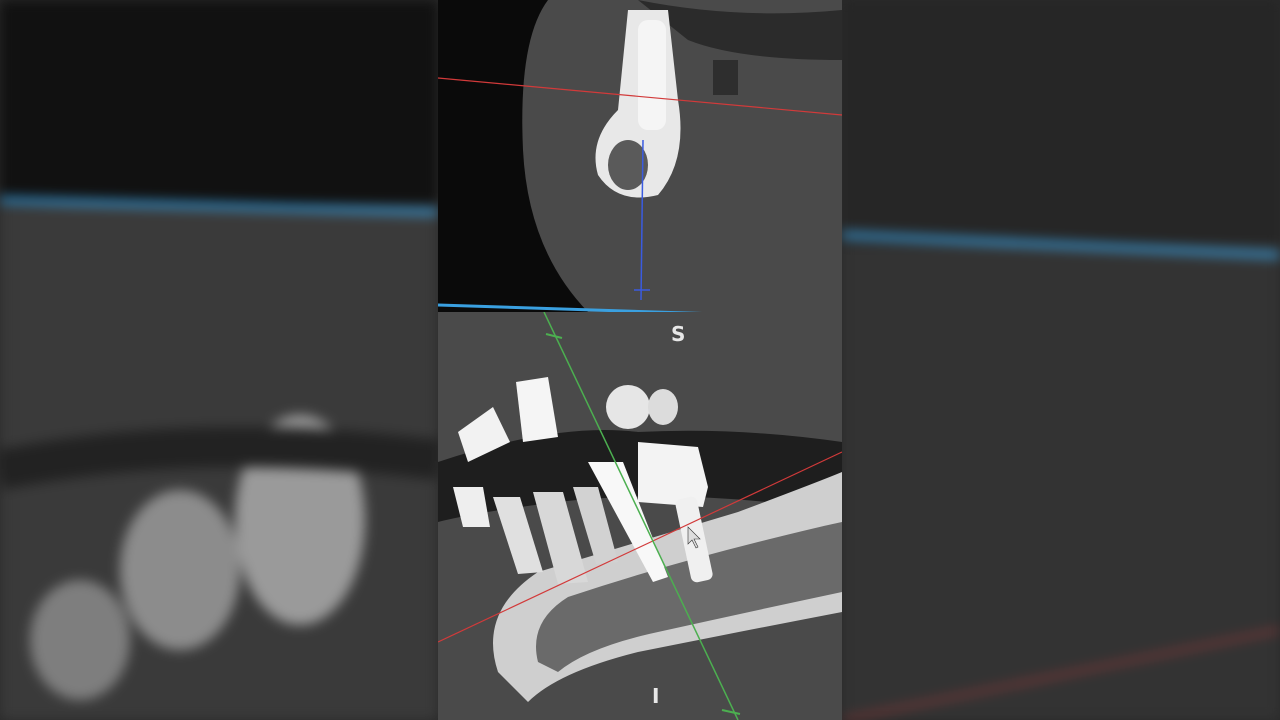 This screenshot has height=720, width=1280. What do you see at coordinates (678, 334) in the screenshot?
I see `orientation-label-superior: S` at bounding box center [678, 334].